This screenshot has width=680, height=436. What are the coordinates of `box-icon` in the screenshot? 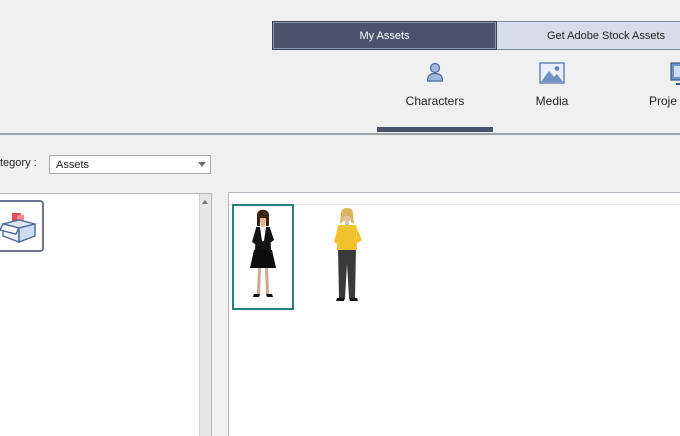 It's located at (19, 229).